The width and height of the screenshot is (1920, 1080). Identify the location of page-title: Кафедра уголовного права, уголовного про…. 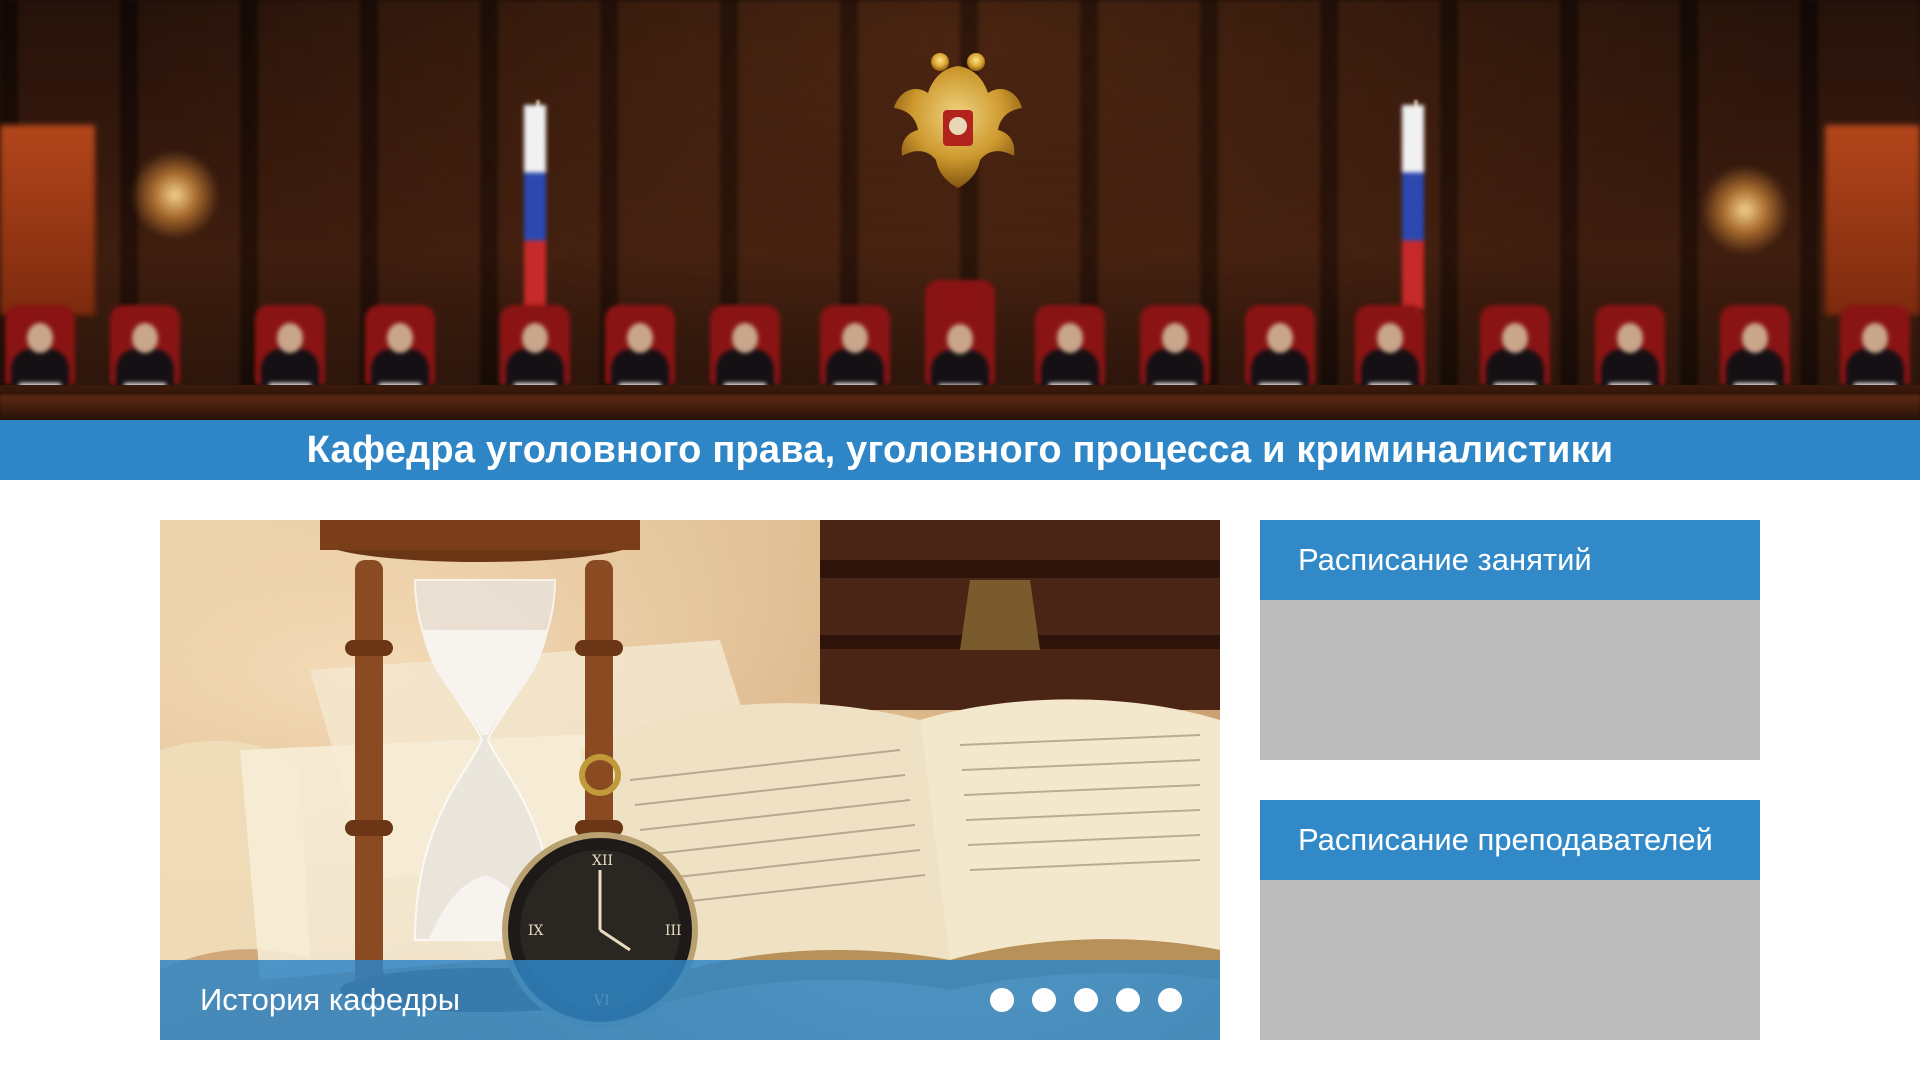
(960, 449).